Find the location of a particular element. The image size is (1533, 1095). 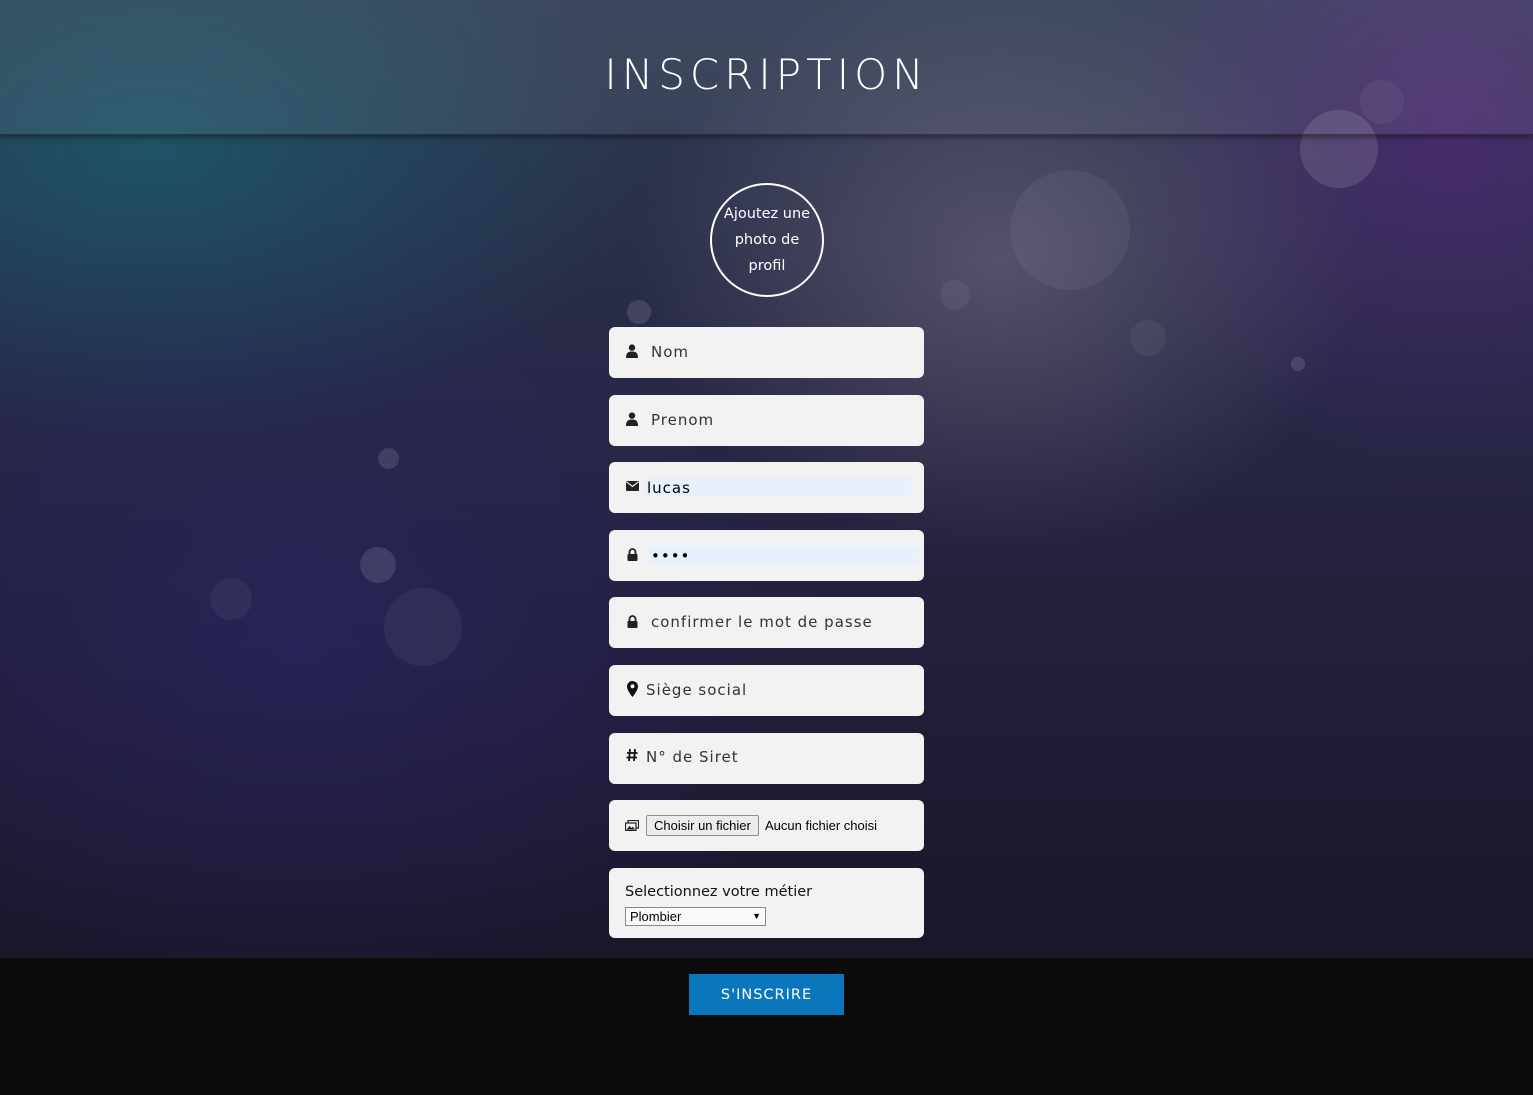

email-field is located at coordinates (766, 487).